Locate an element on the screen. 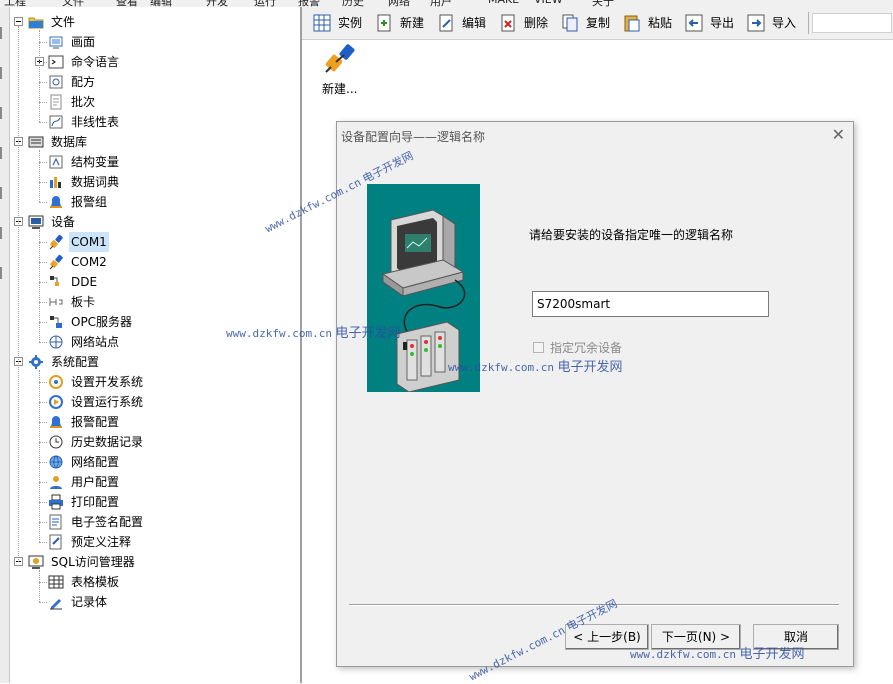  logical-name-input: S7200smart is located at coordinates (650, 304).